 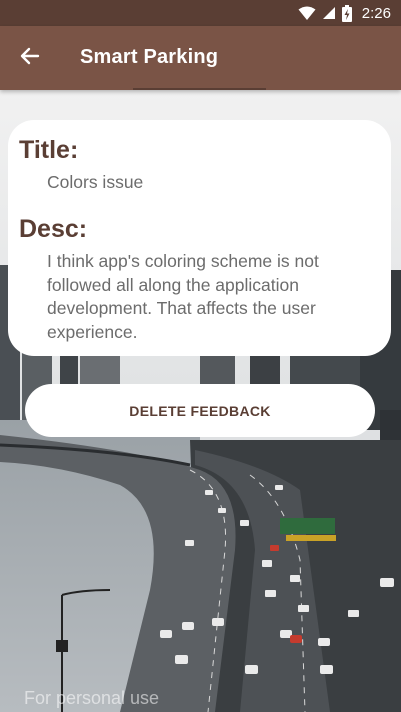 I want to click on tab-indicator, so click(x=199, y=89).